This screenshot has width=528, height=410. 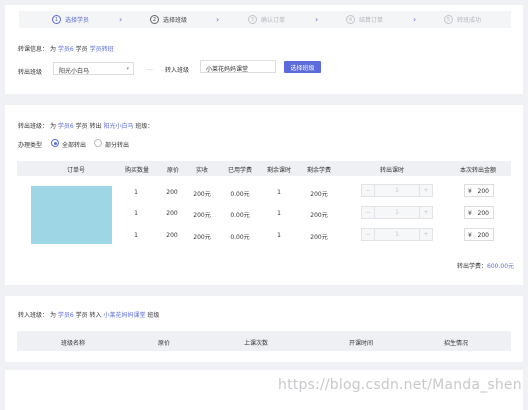 What do you see at coordinates (144, 126) in the screenshot?
I see `out-suffix: 班级：` at bounding box center [144, 126].